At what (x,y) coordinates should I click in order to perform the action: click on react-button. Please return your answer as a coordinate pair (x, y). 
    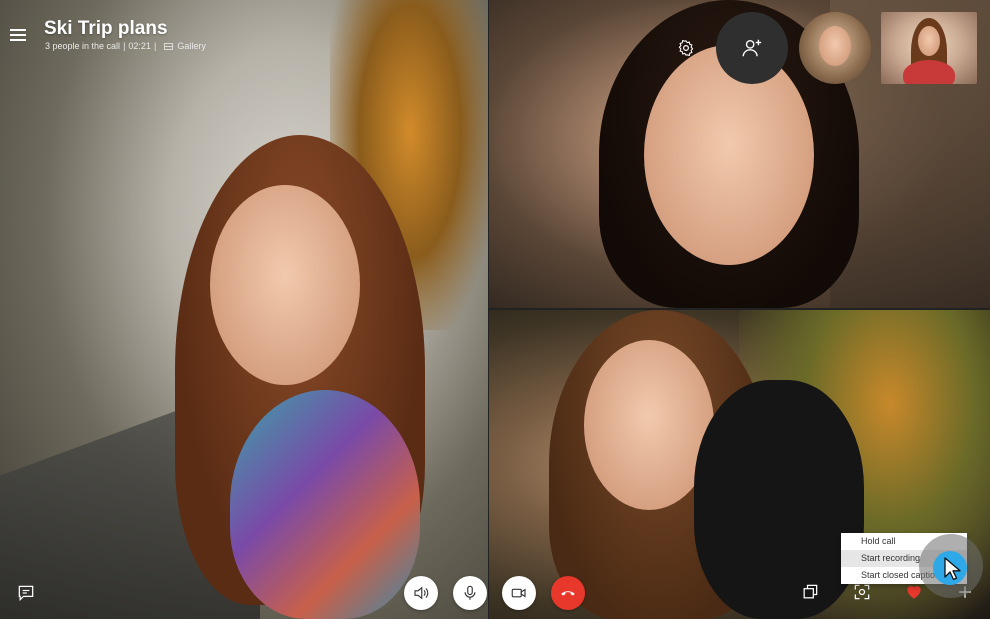
    Looking at the image, I should click on (914, 592).